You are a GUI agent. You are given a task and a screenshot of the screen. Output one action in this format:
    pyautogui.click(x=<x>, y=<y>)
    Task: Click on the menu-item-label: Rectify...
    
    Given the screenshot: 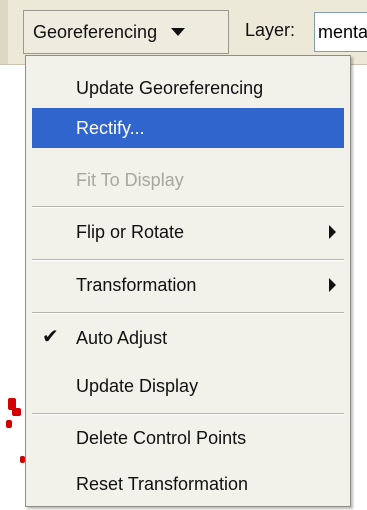 What is the action you would take?
    pyautogui.click(x=110, y=127)
    